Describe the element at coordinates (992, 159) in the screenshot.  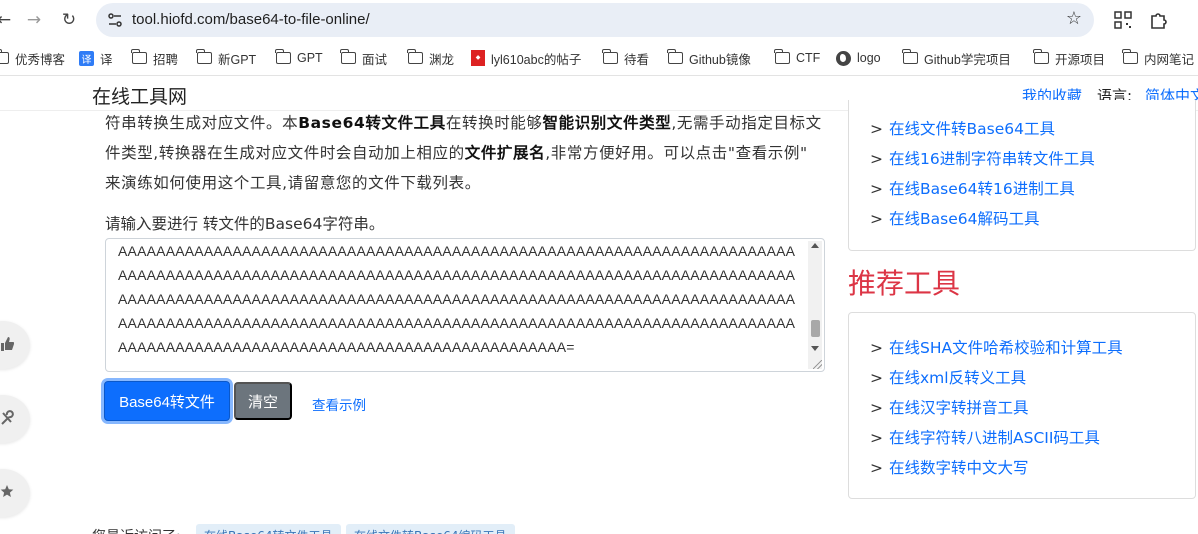
I see `related-tool-label: 在线16进制字符串转文件工具` at that location.